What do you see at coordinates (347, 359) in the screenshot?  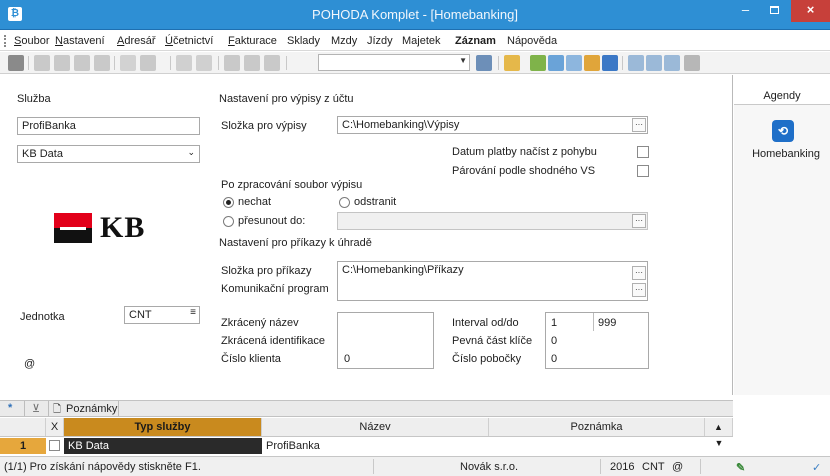 I see `client-no-value: 0` at bounding box center [347, 359].